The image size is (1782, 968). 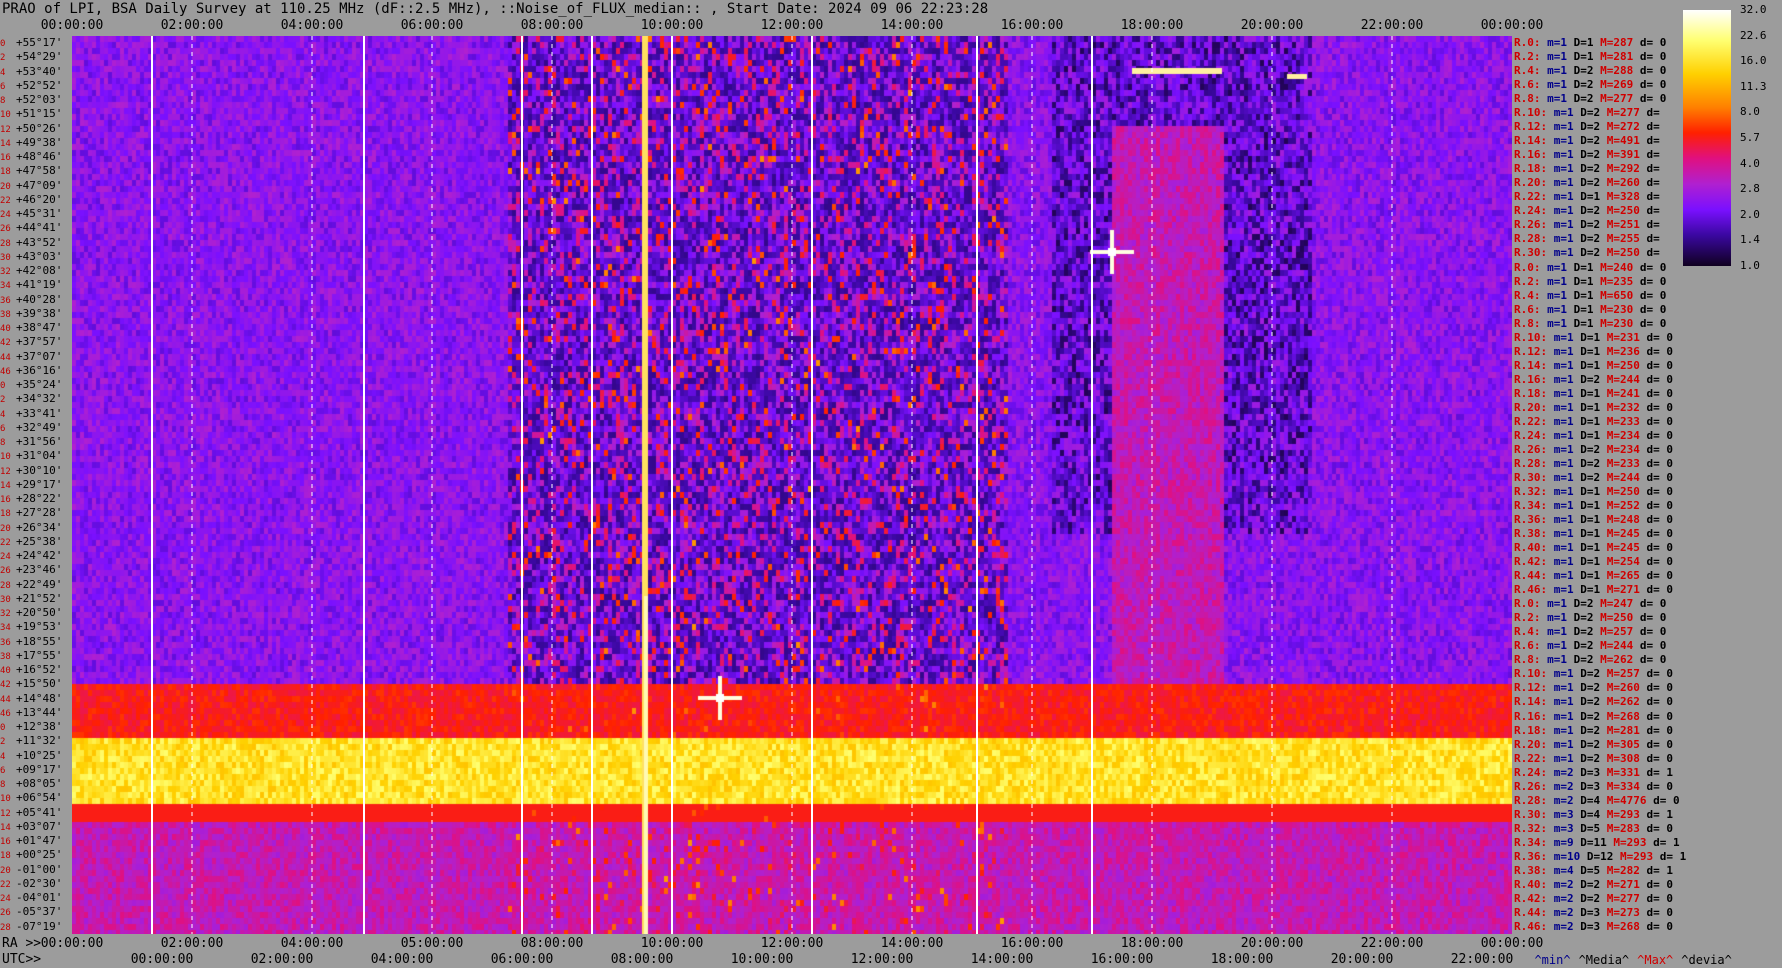 What do you see at coordinates (36, 171) in the screenshot?
I see `dec-label: 18 +47°58'` at bounding box center [36, 171].